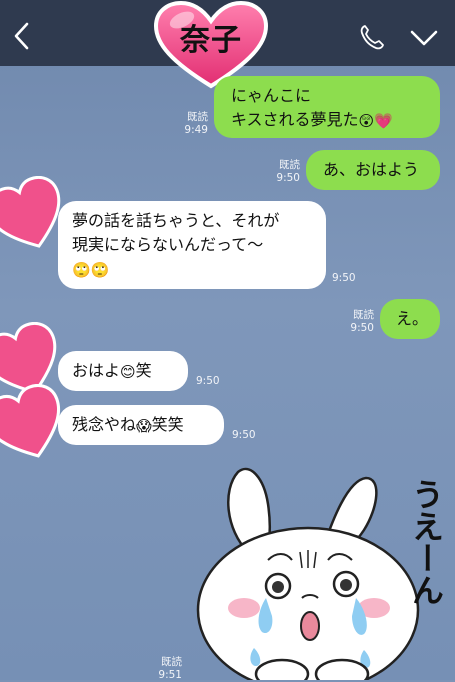 The width and height of the screenshot is (455, 682). What do you see at coordinates (144, 426) in the screenshot?
I see `screaming-face-emoji: 😱` at bounding box center [144, 426].